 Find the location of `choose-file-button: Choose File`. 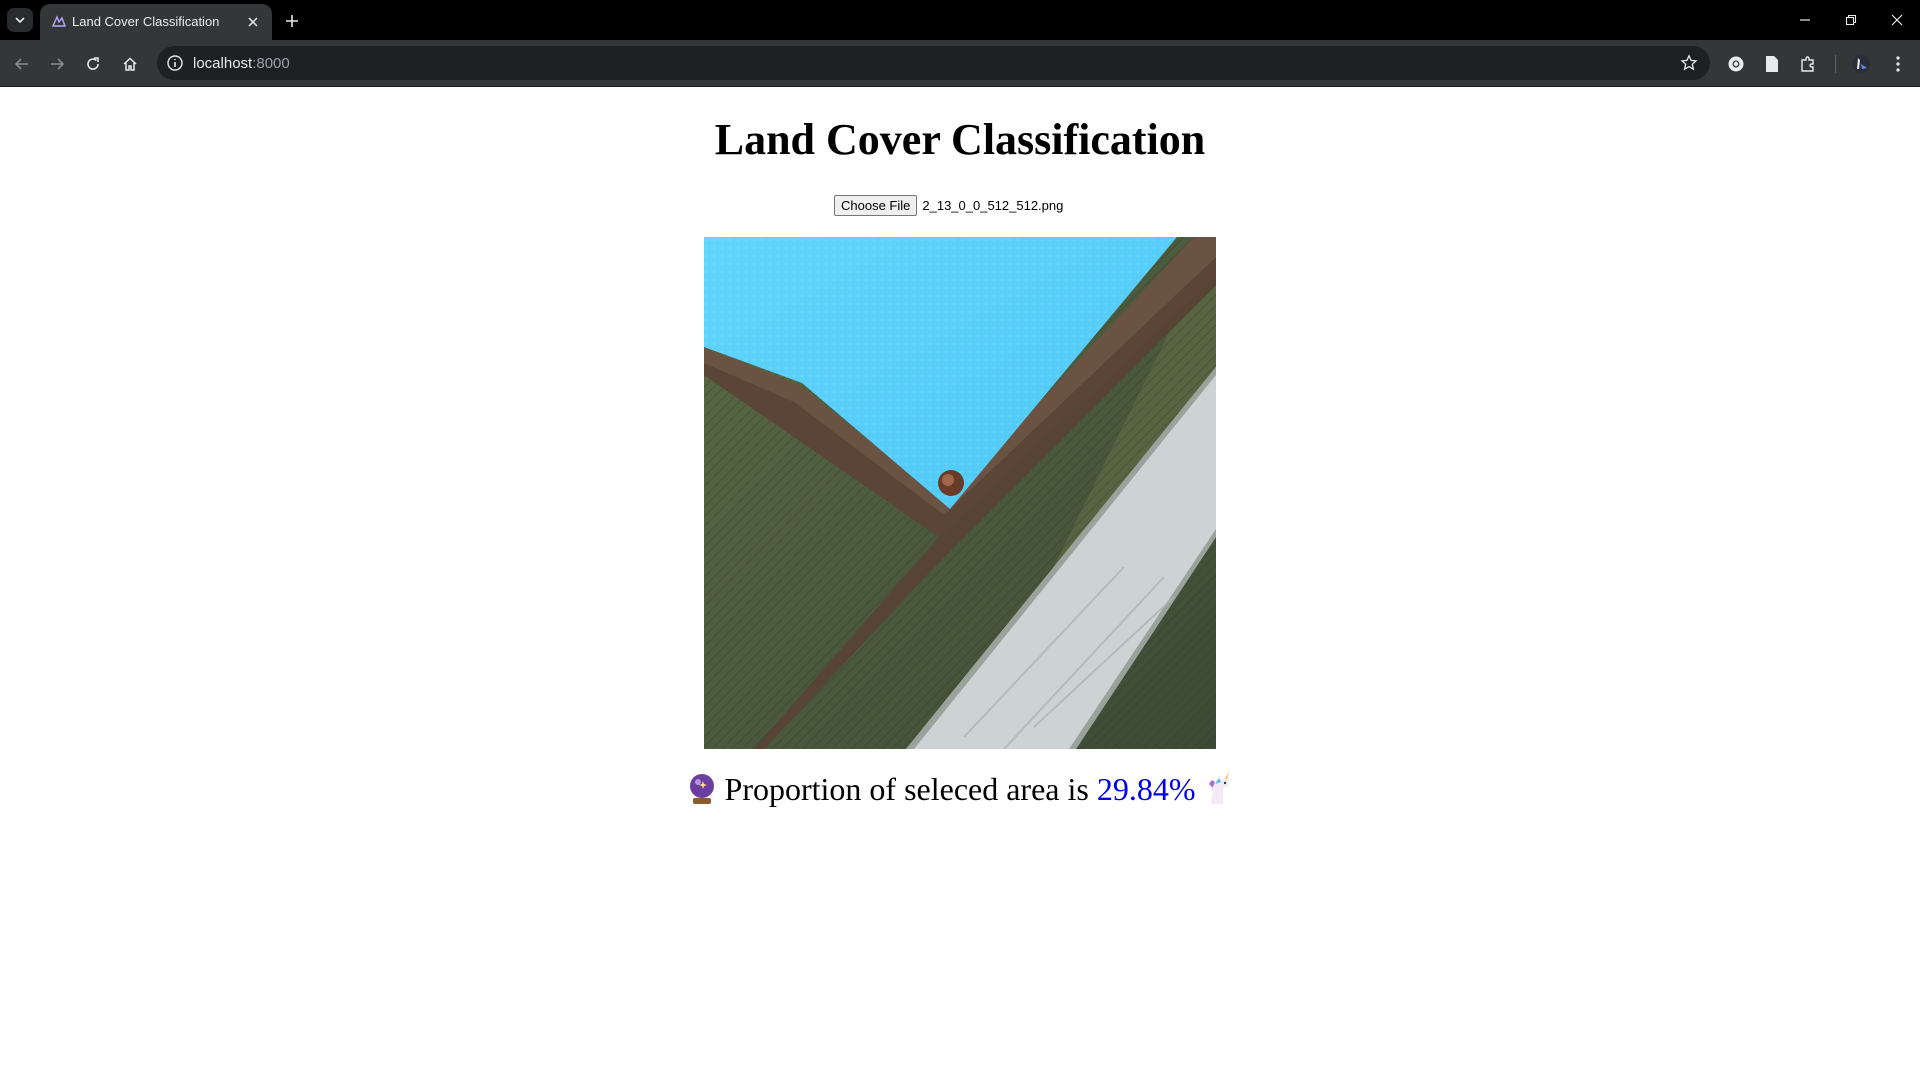

choose-file-button: Choose File is located at coordinates (876, 205).